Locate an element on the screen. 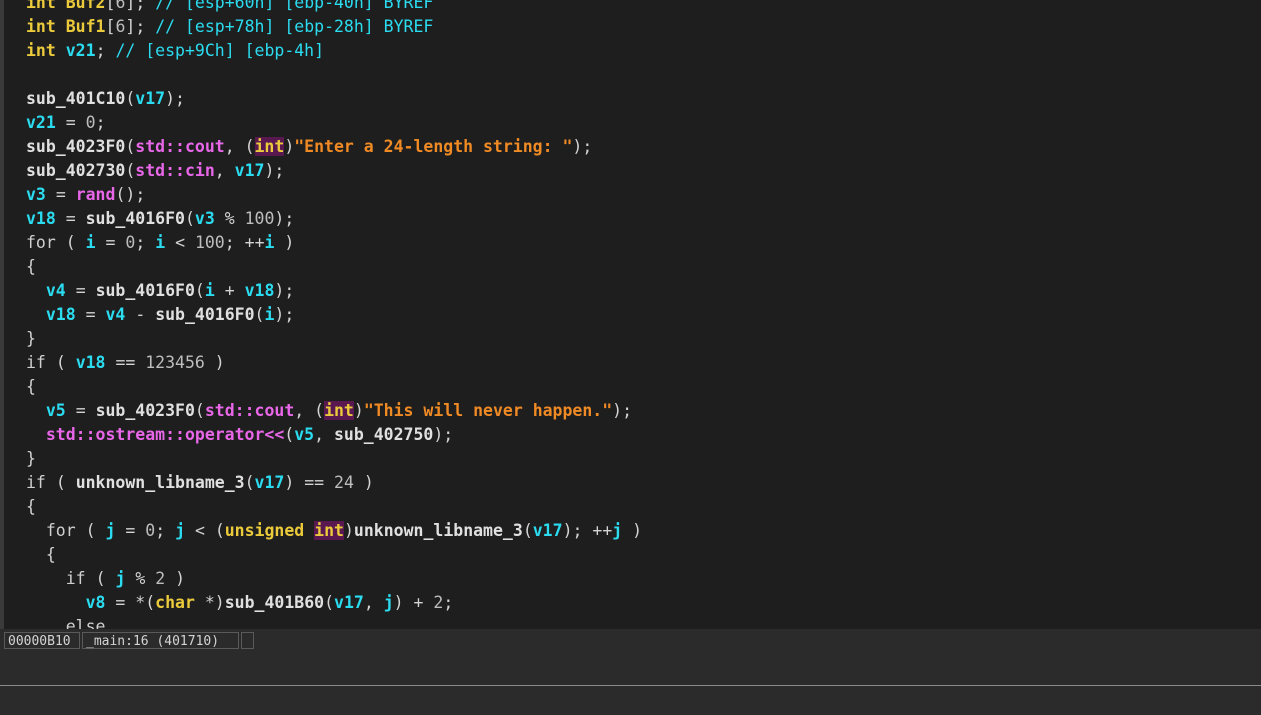 The height and width of the screenshot is (715, 1261). status-bar: 00000B10 _main:16 (401710) is located at coordinates (630, 641).